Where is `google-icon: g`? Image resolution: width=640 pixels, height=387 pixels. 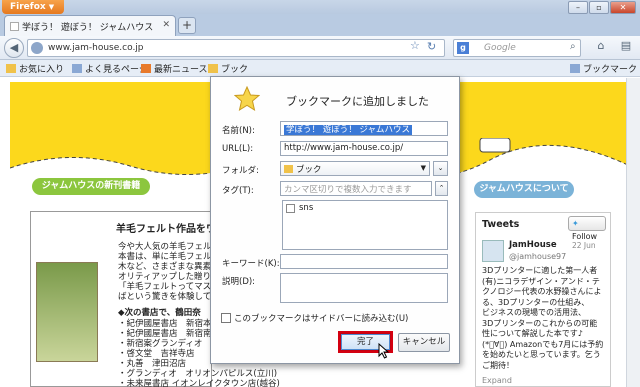
google-icon: g is located at coordinates (463, 48).